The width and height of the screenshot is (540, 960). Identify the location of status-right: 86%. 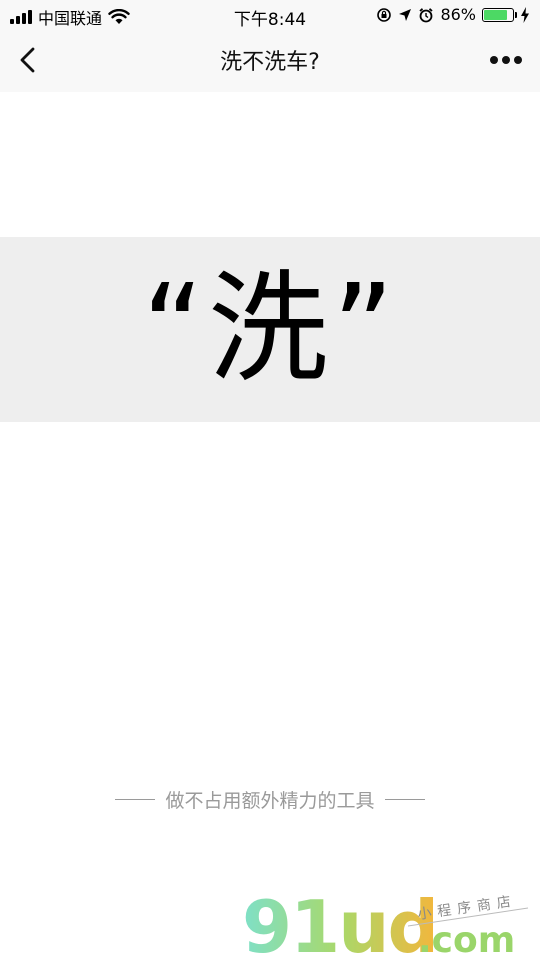
(453, 14).